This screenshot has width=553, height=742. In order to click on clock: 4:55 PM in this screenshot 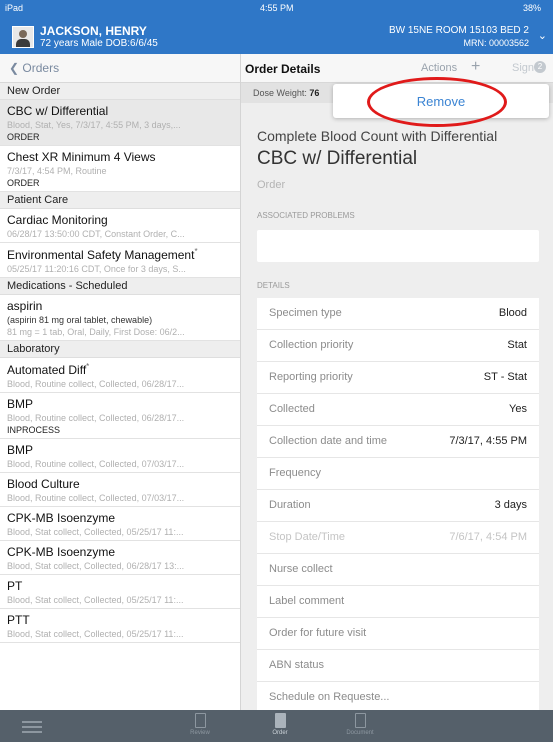, I will do `click(277, 8)`.